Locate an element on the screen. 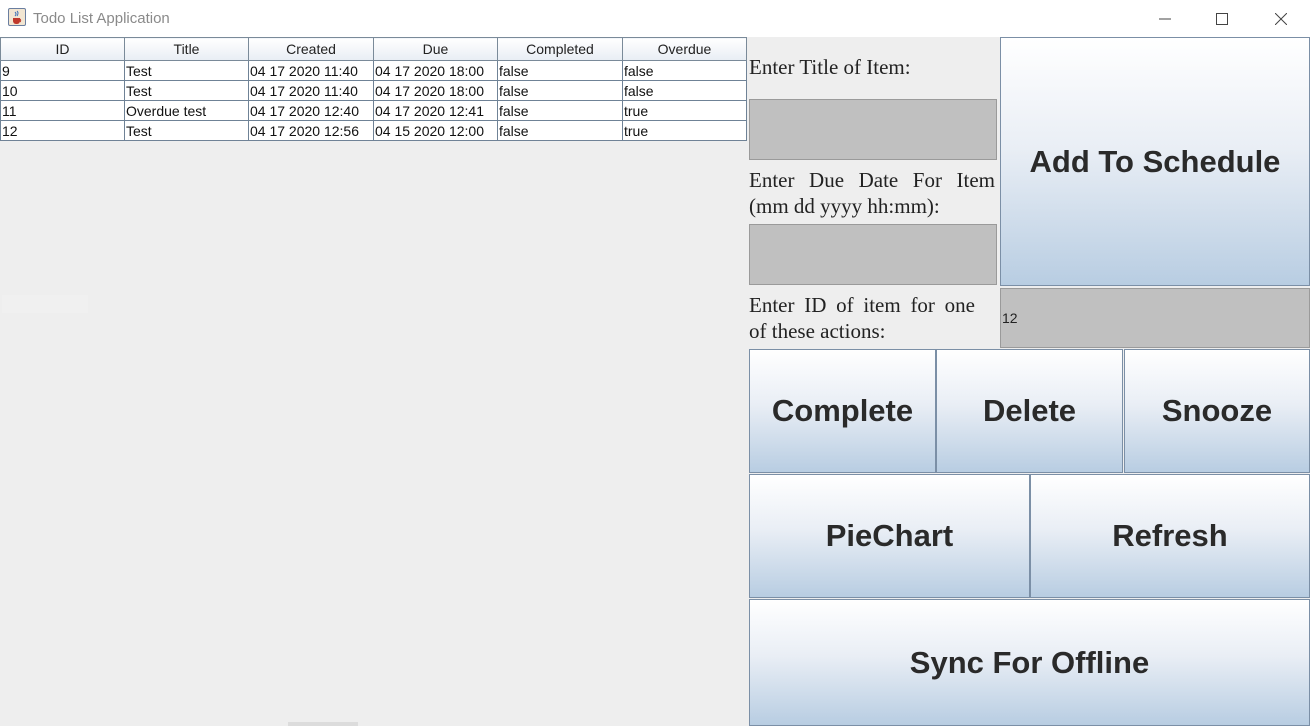  sync-offline-button: Sync For Offline is located at coordinates (1029, 662).